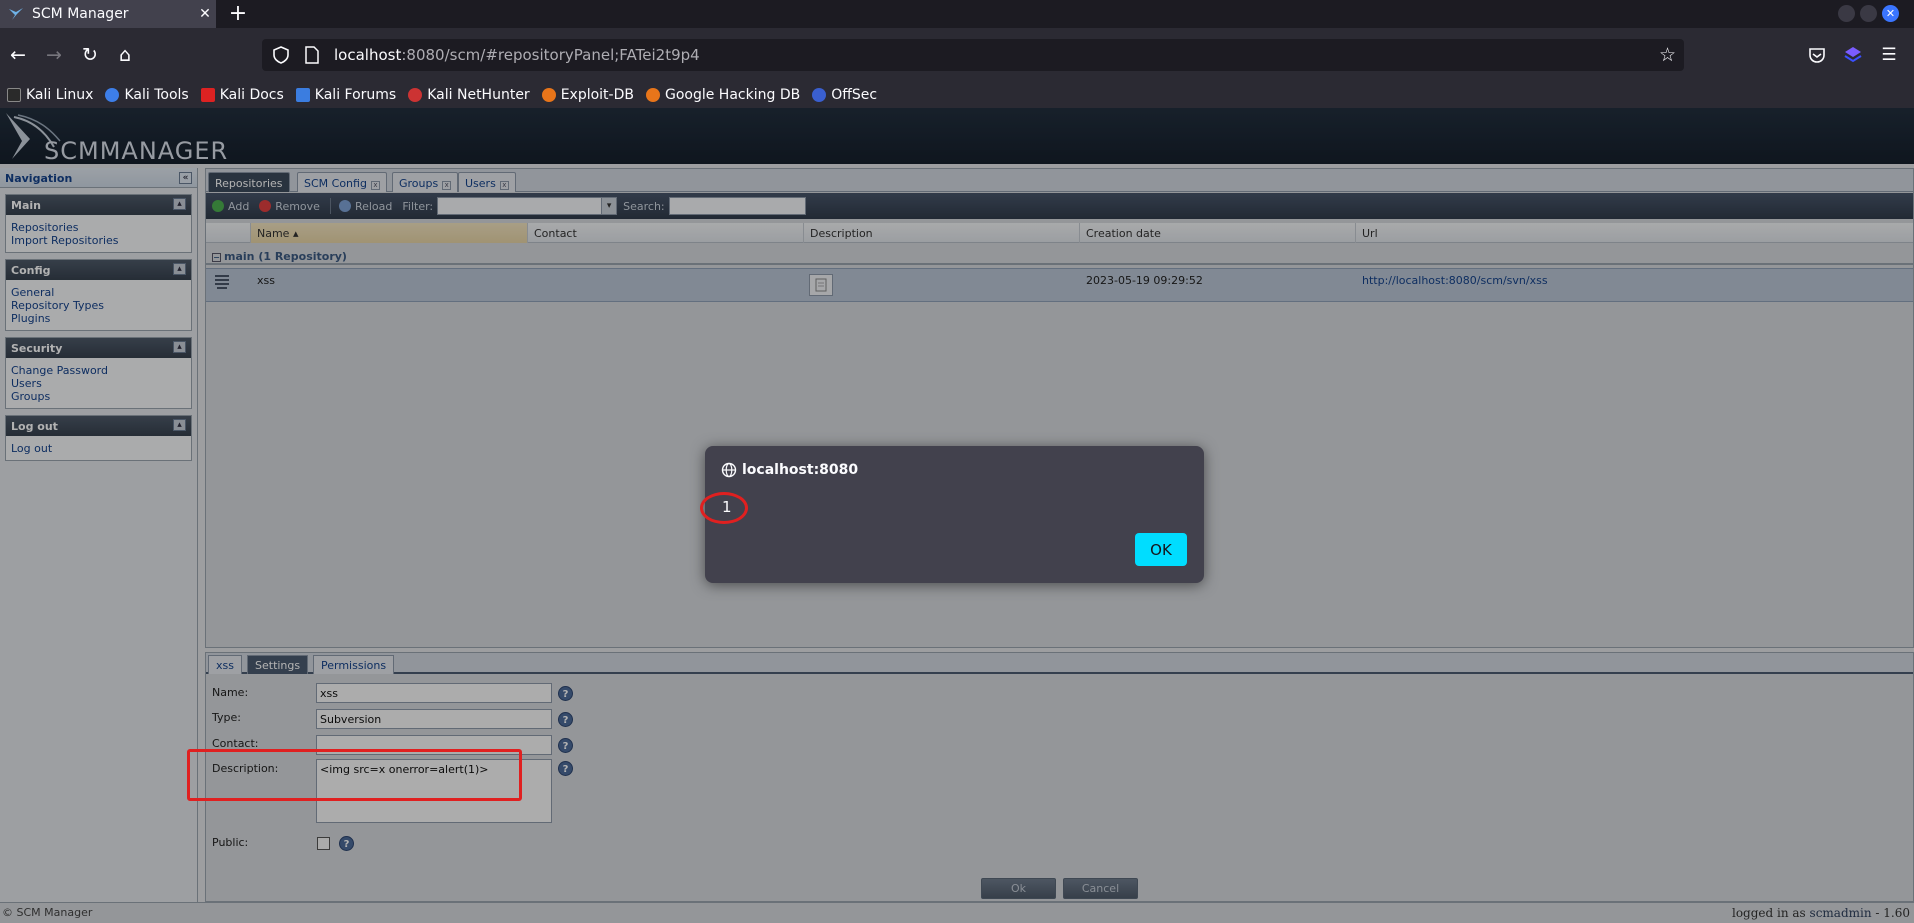 This screenshot has width=1914, height=923. What do you see at coordinates (729, 470) in the screenshot?
I see `globe-icon` at bounding box center [729, 470].